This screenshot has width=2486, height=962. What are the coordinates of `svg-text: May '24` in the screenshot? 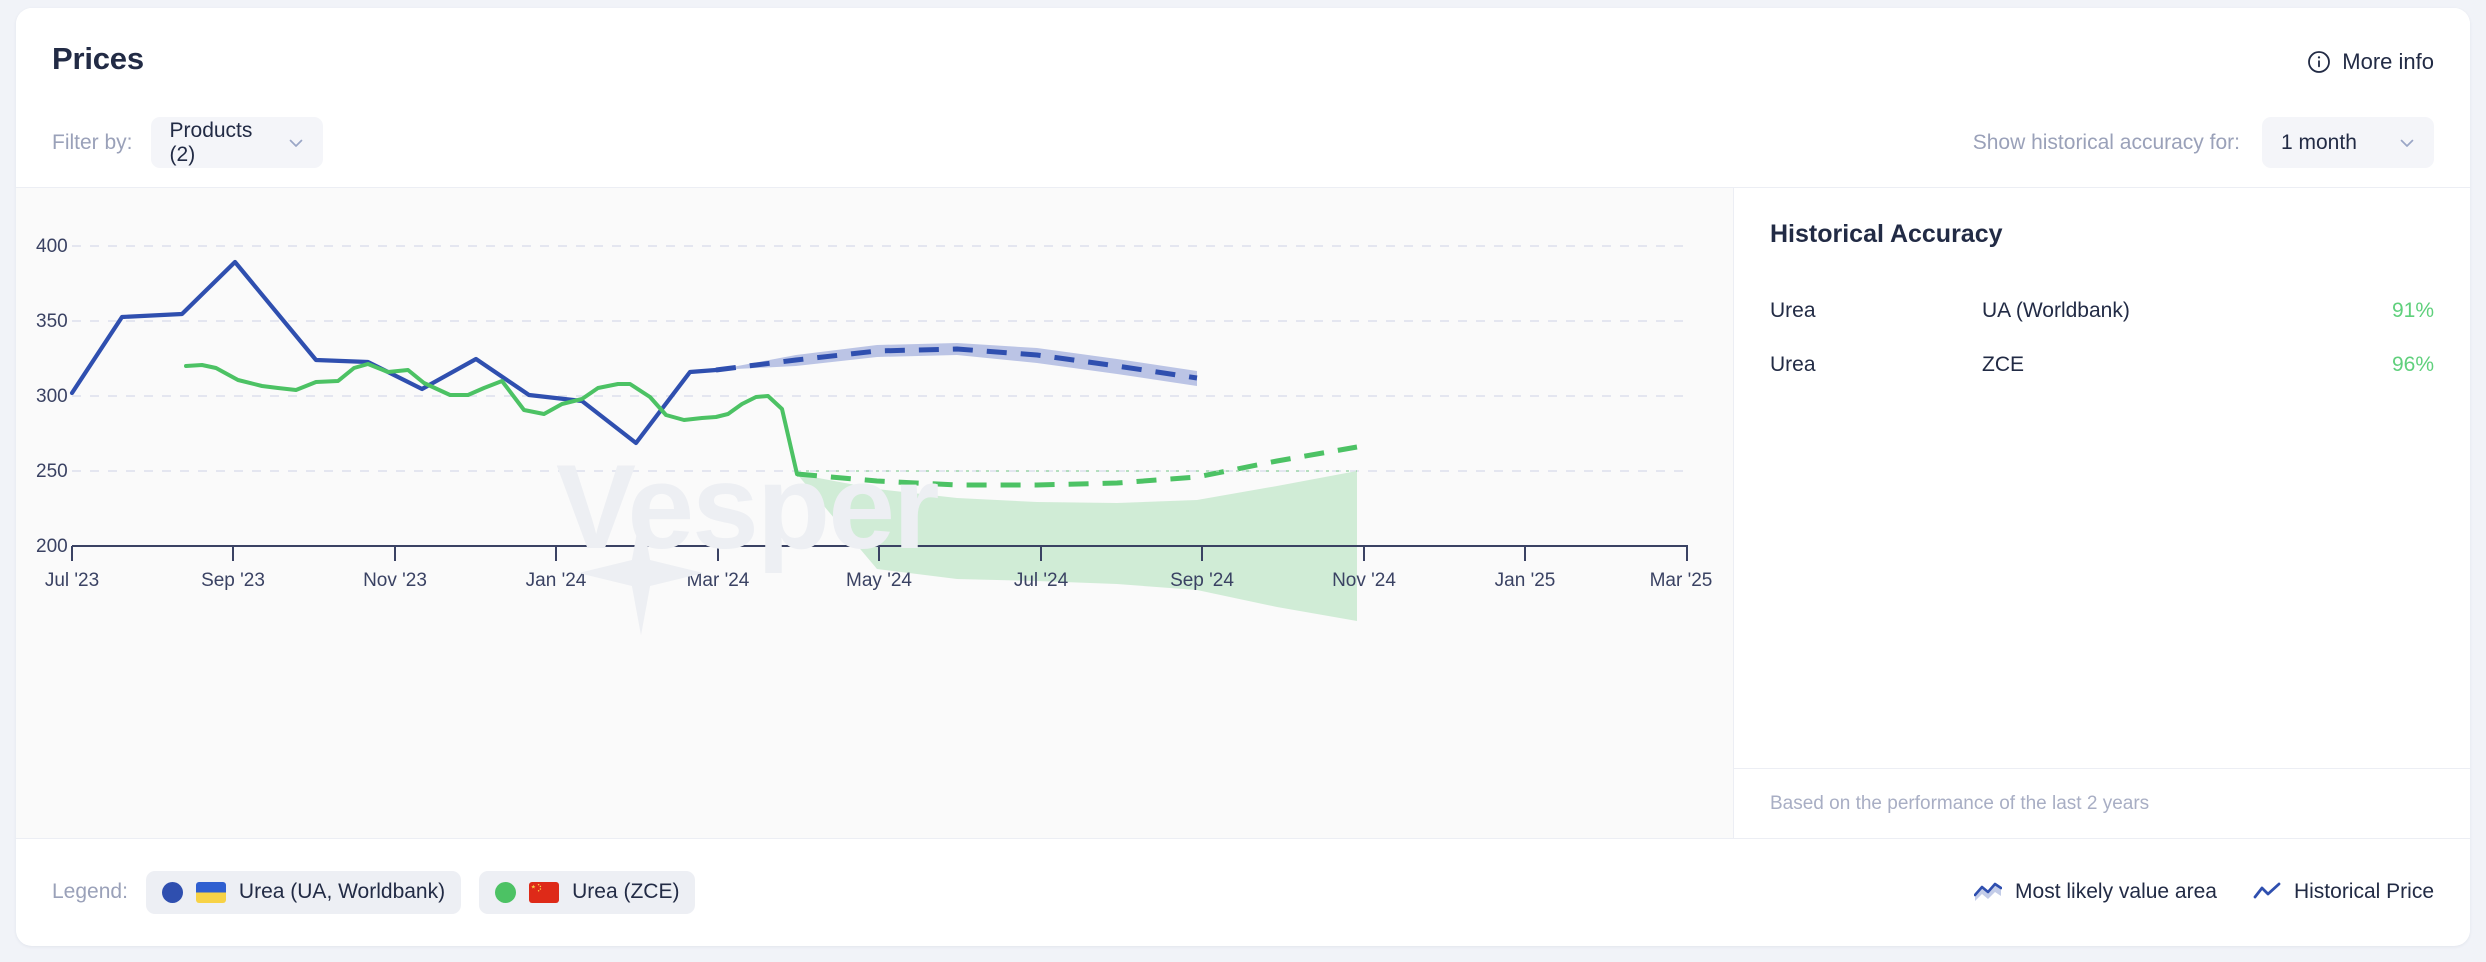 It's located at (879, 580).